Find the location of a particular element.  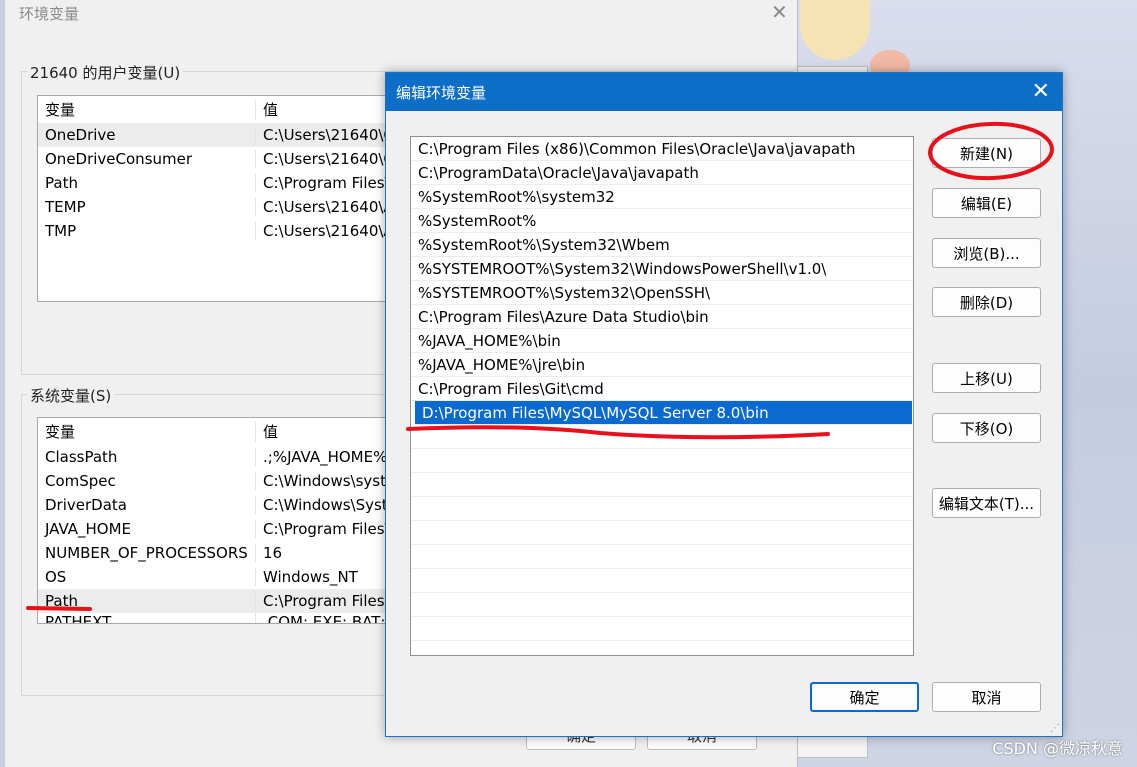

delete-button-label: 删除(D) is located at coordinates (986, 302).